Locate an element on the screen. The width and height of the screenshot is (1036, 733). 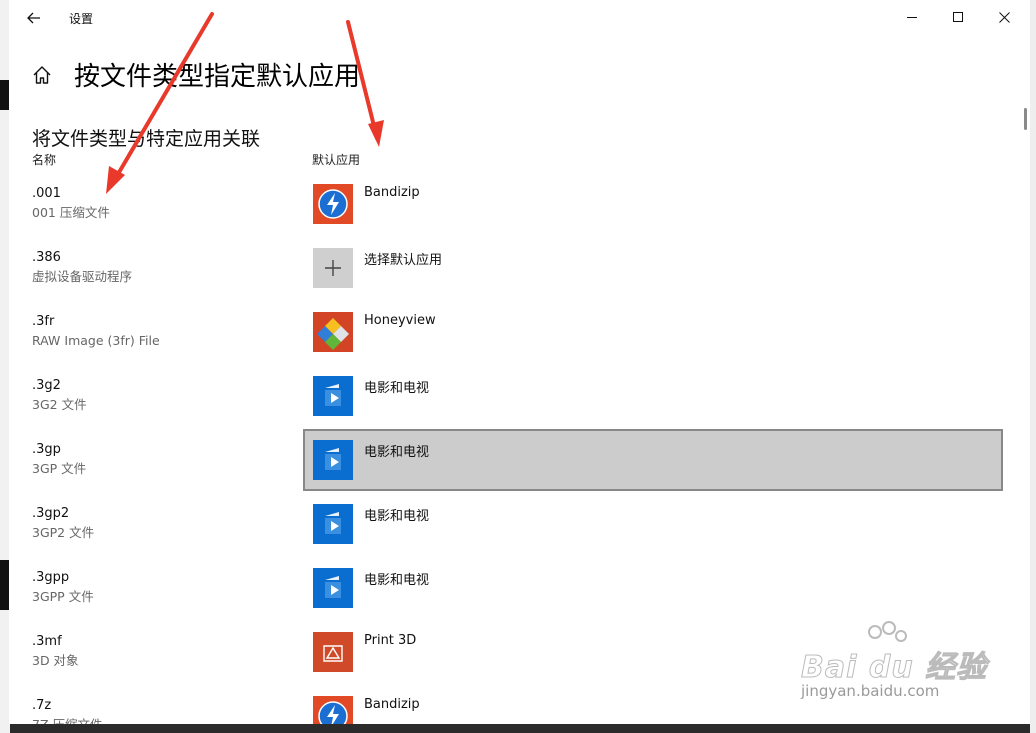
annotation-arrowhead-app is located at coordinates (376, 133).